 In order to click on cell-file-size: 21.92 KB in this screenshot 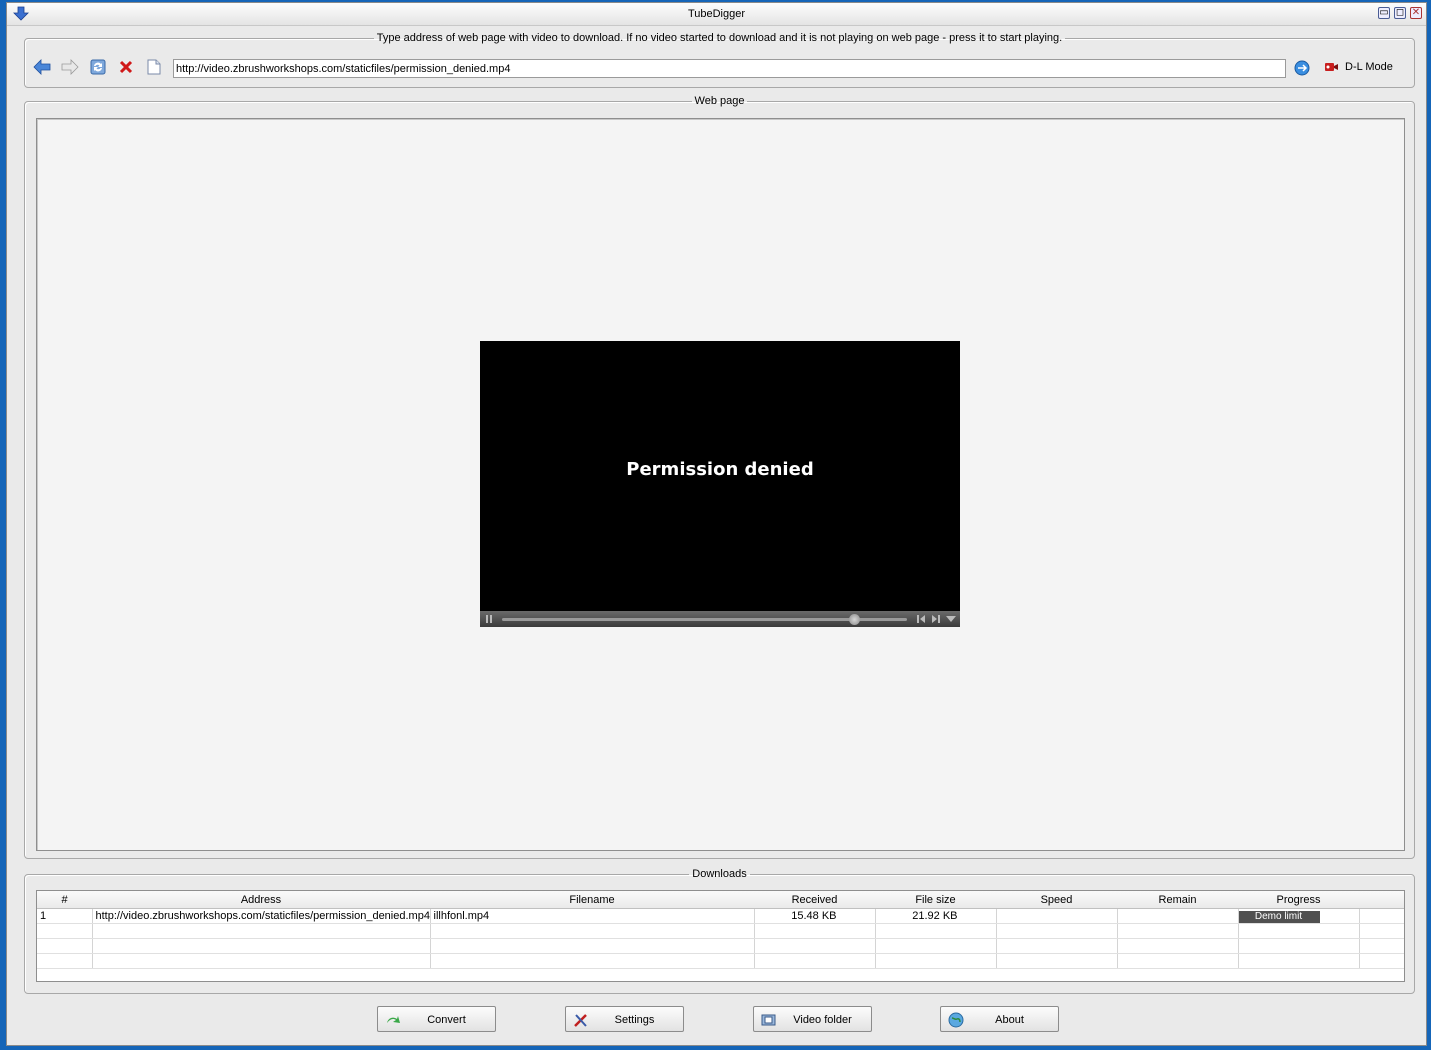, I will do `click(936, 916)`.